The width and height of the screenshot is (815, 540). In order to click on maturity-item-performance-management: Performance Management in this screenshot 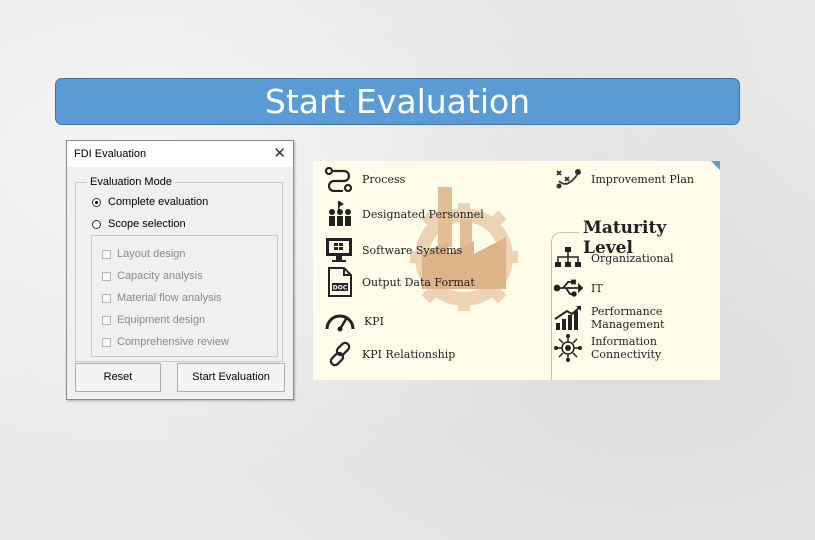, I will do `click(636, 318)`.